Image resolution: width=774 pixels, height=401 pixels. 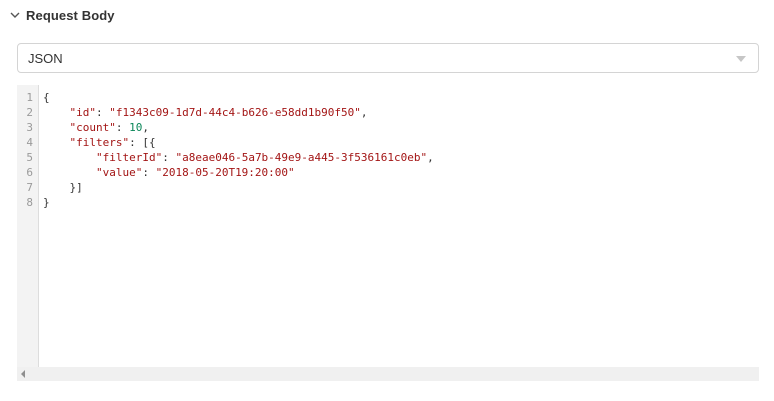 What do you see at coordinates (29, 157) in the screenshot?
I see `line-number: 5` at bounding box center [29, 157].